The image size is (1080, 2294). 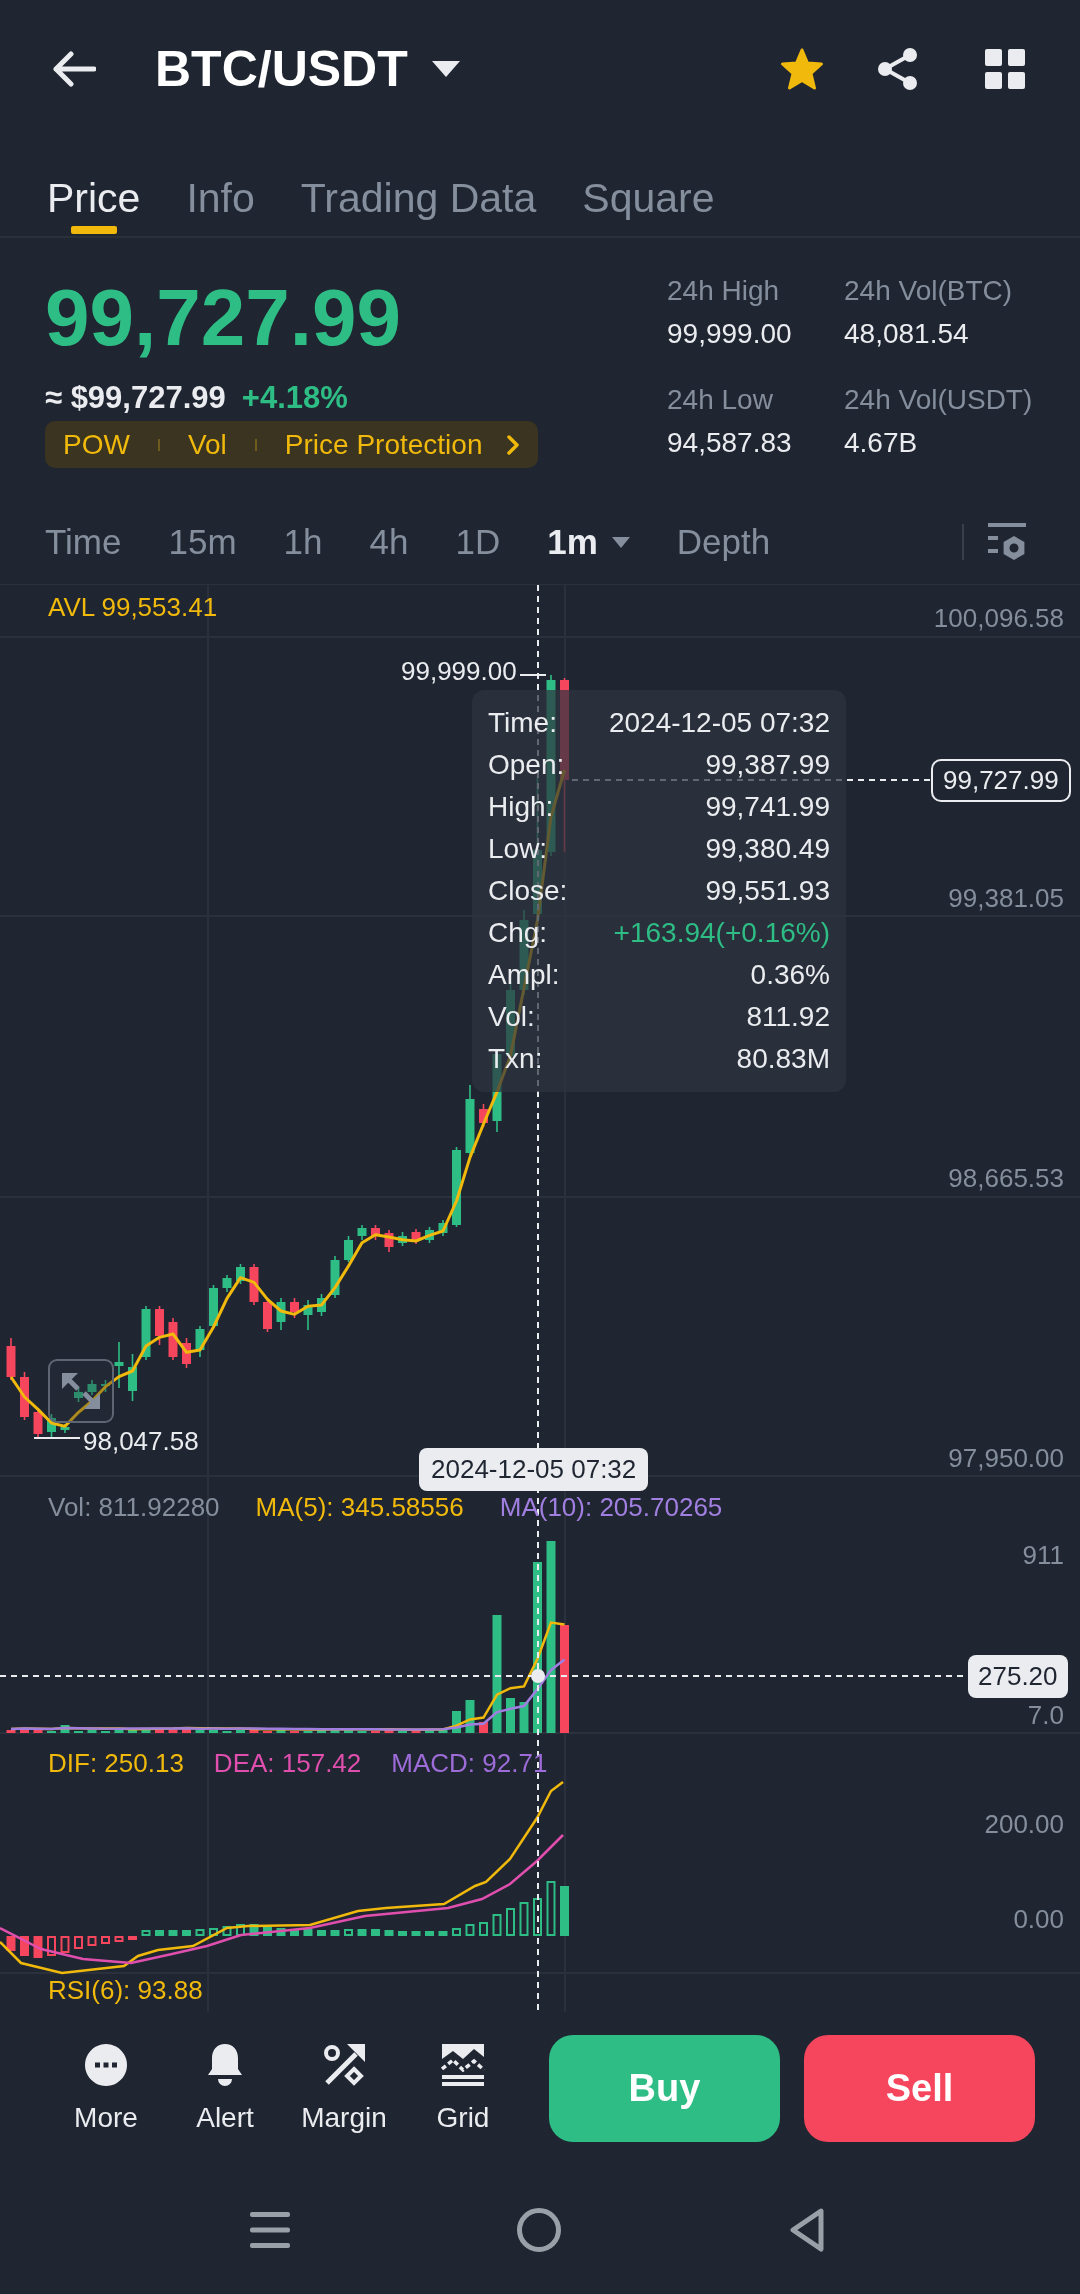 What do you see at coordinates (478, 542) in the screenshot?
I see `interval-tab: 1D` at bounding box center [478, 542].